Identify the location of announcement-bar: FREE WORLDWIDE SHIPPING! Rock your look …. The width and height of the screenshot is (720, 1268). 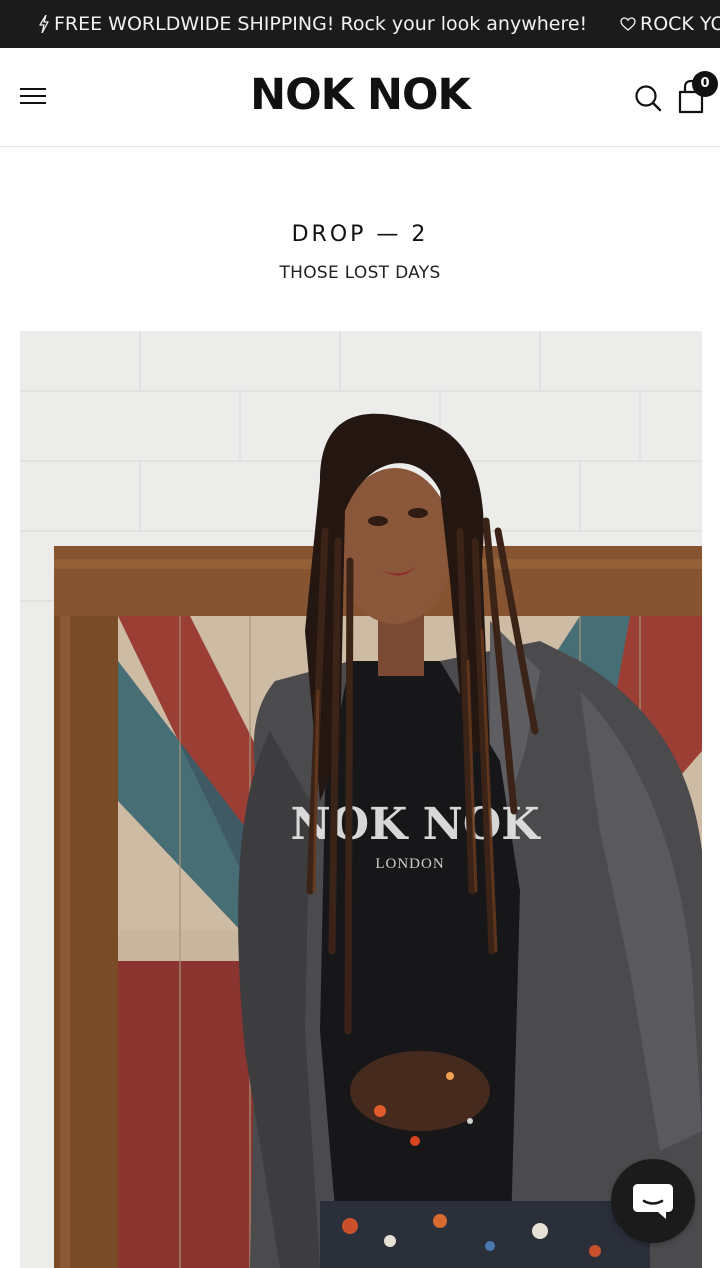
(360, 24).